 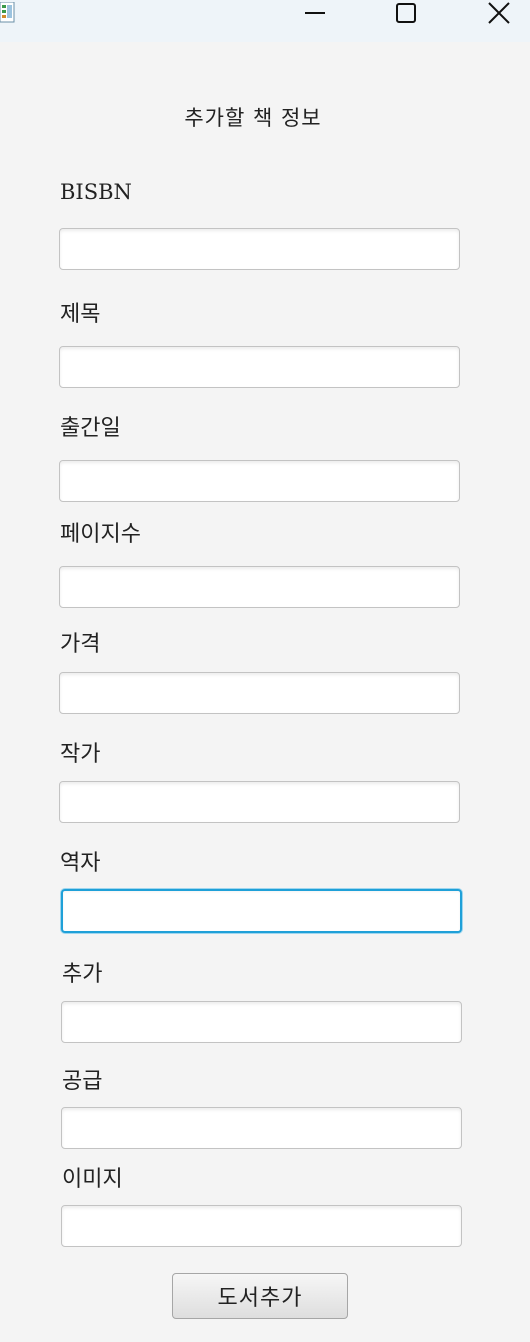 What do you see at coordinates (259, 693) in the screenshot?
I see `price-input` at bounding box center [259, 693].